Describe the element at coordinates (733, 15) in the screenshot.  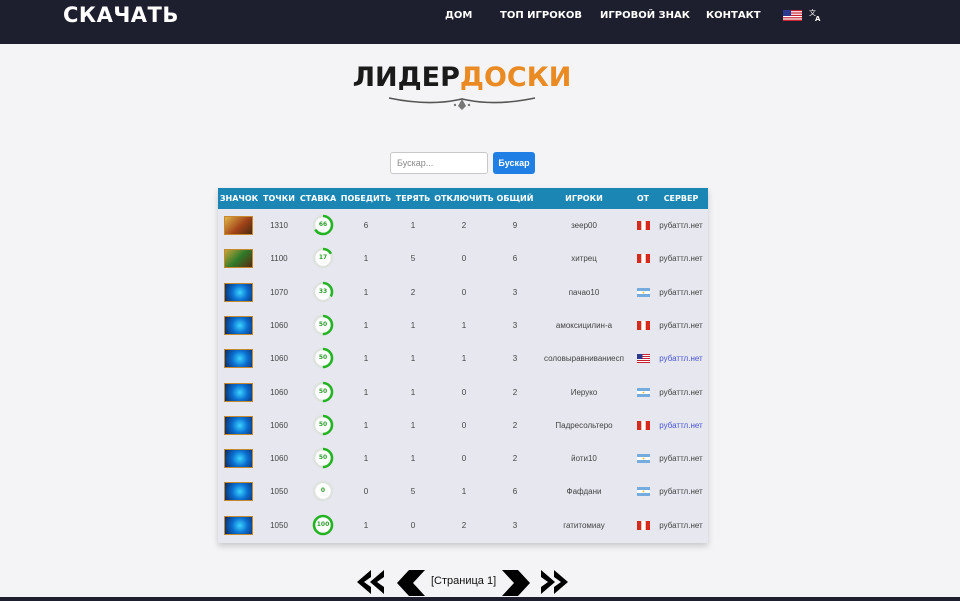
I see `nav-contact: КОНТАКТ` at that location.